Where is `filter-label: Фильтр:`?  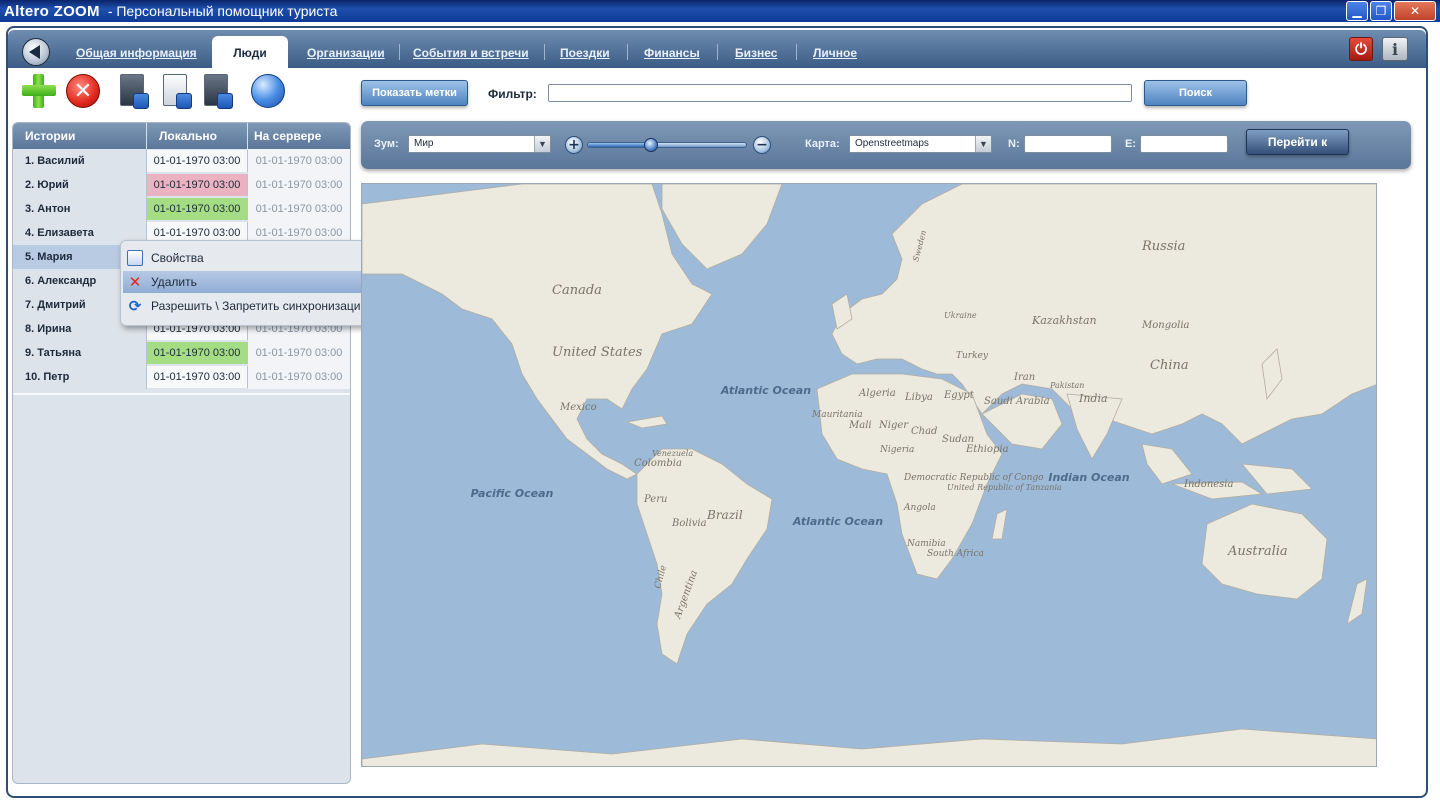
filter-label: Фильтр: is located at coordinates (512, 94).